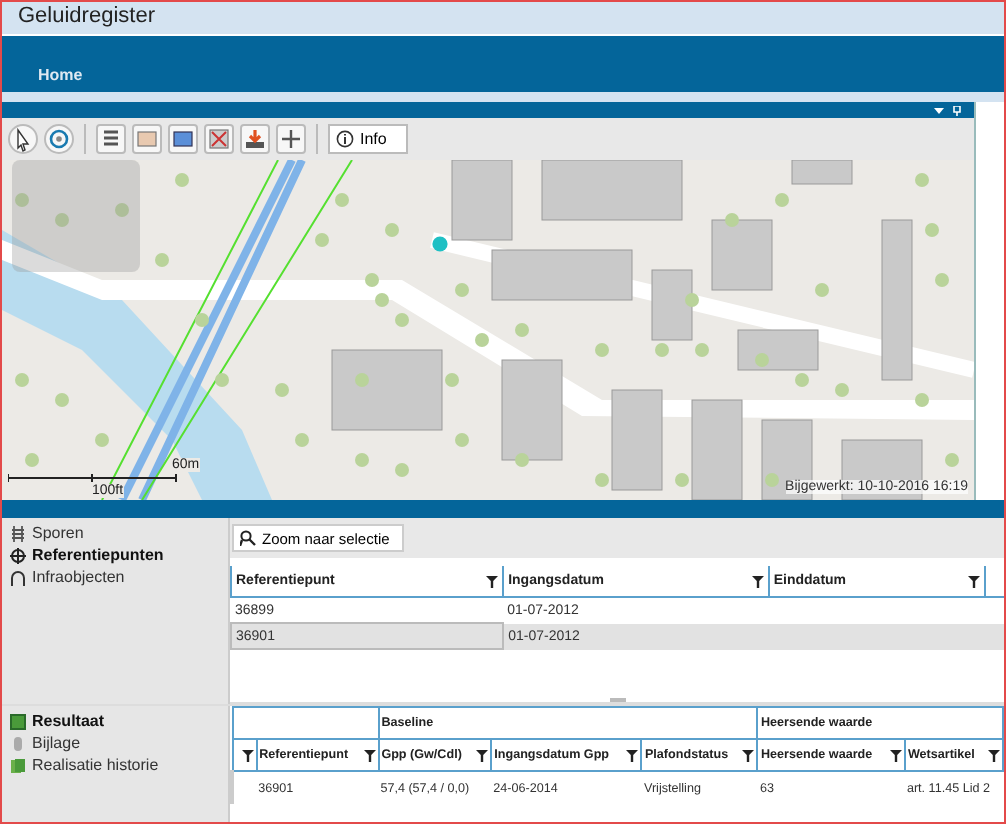 Image resolution: width=1006 pixels, height=824 pixels. Describe the element at coordinates (59, 139) in the screenshot. I see `target-icon` at that location.